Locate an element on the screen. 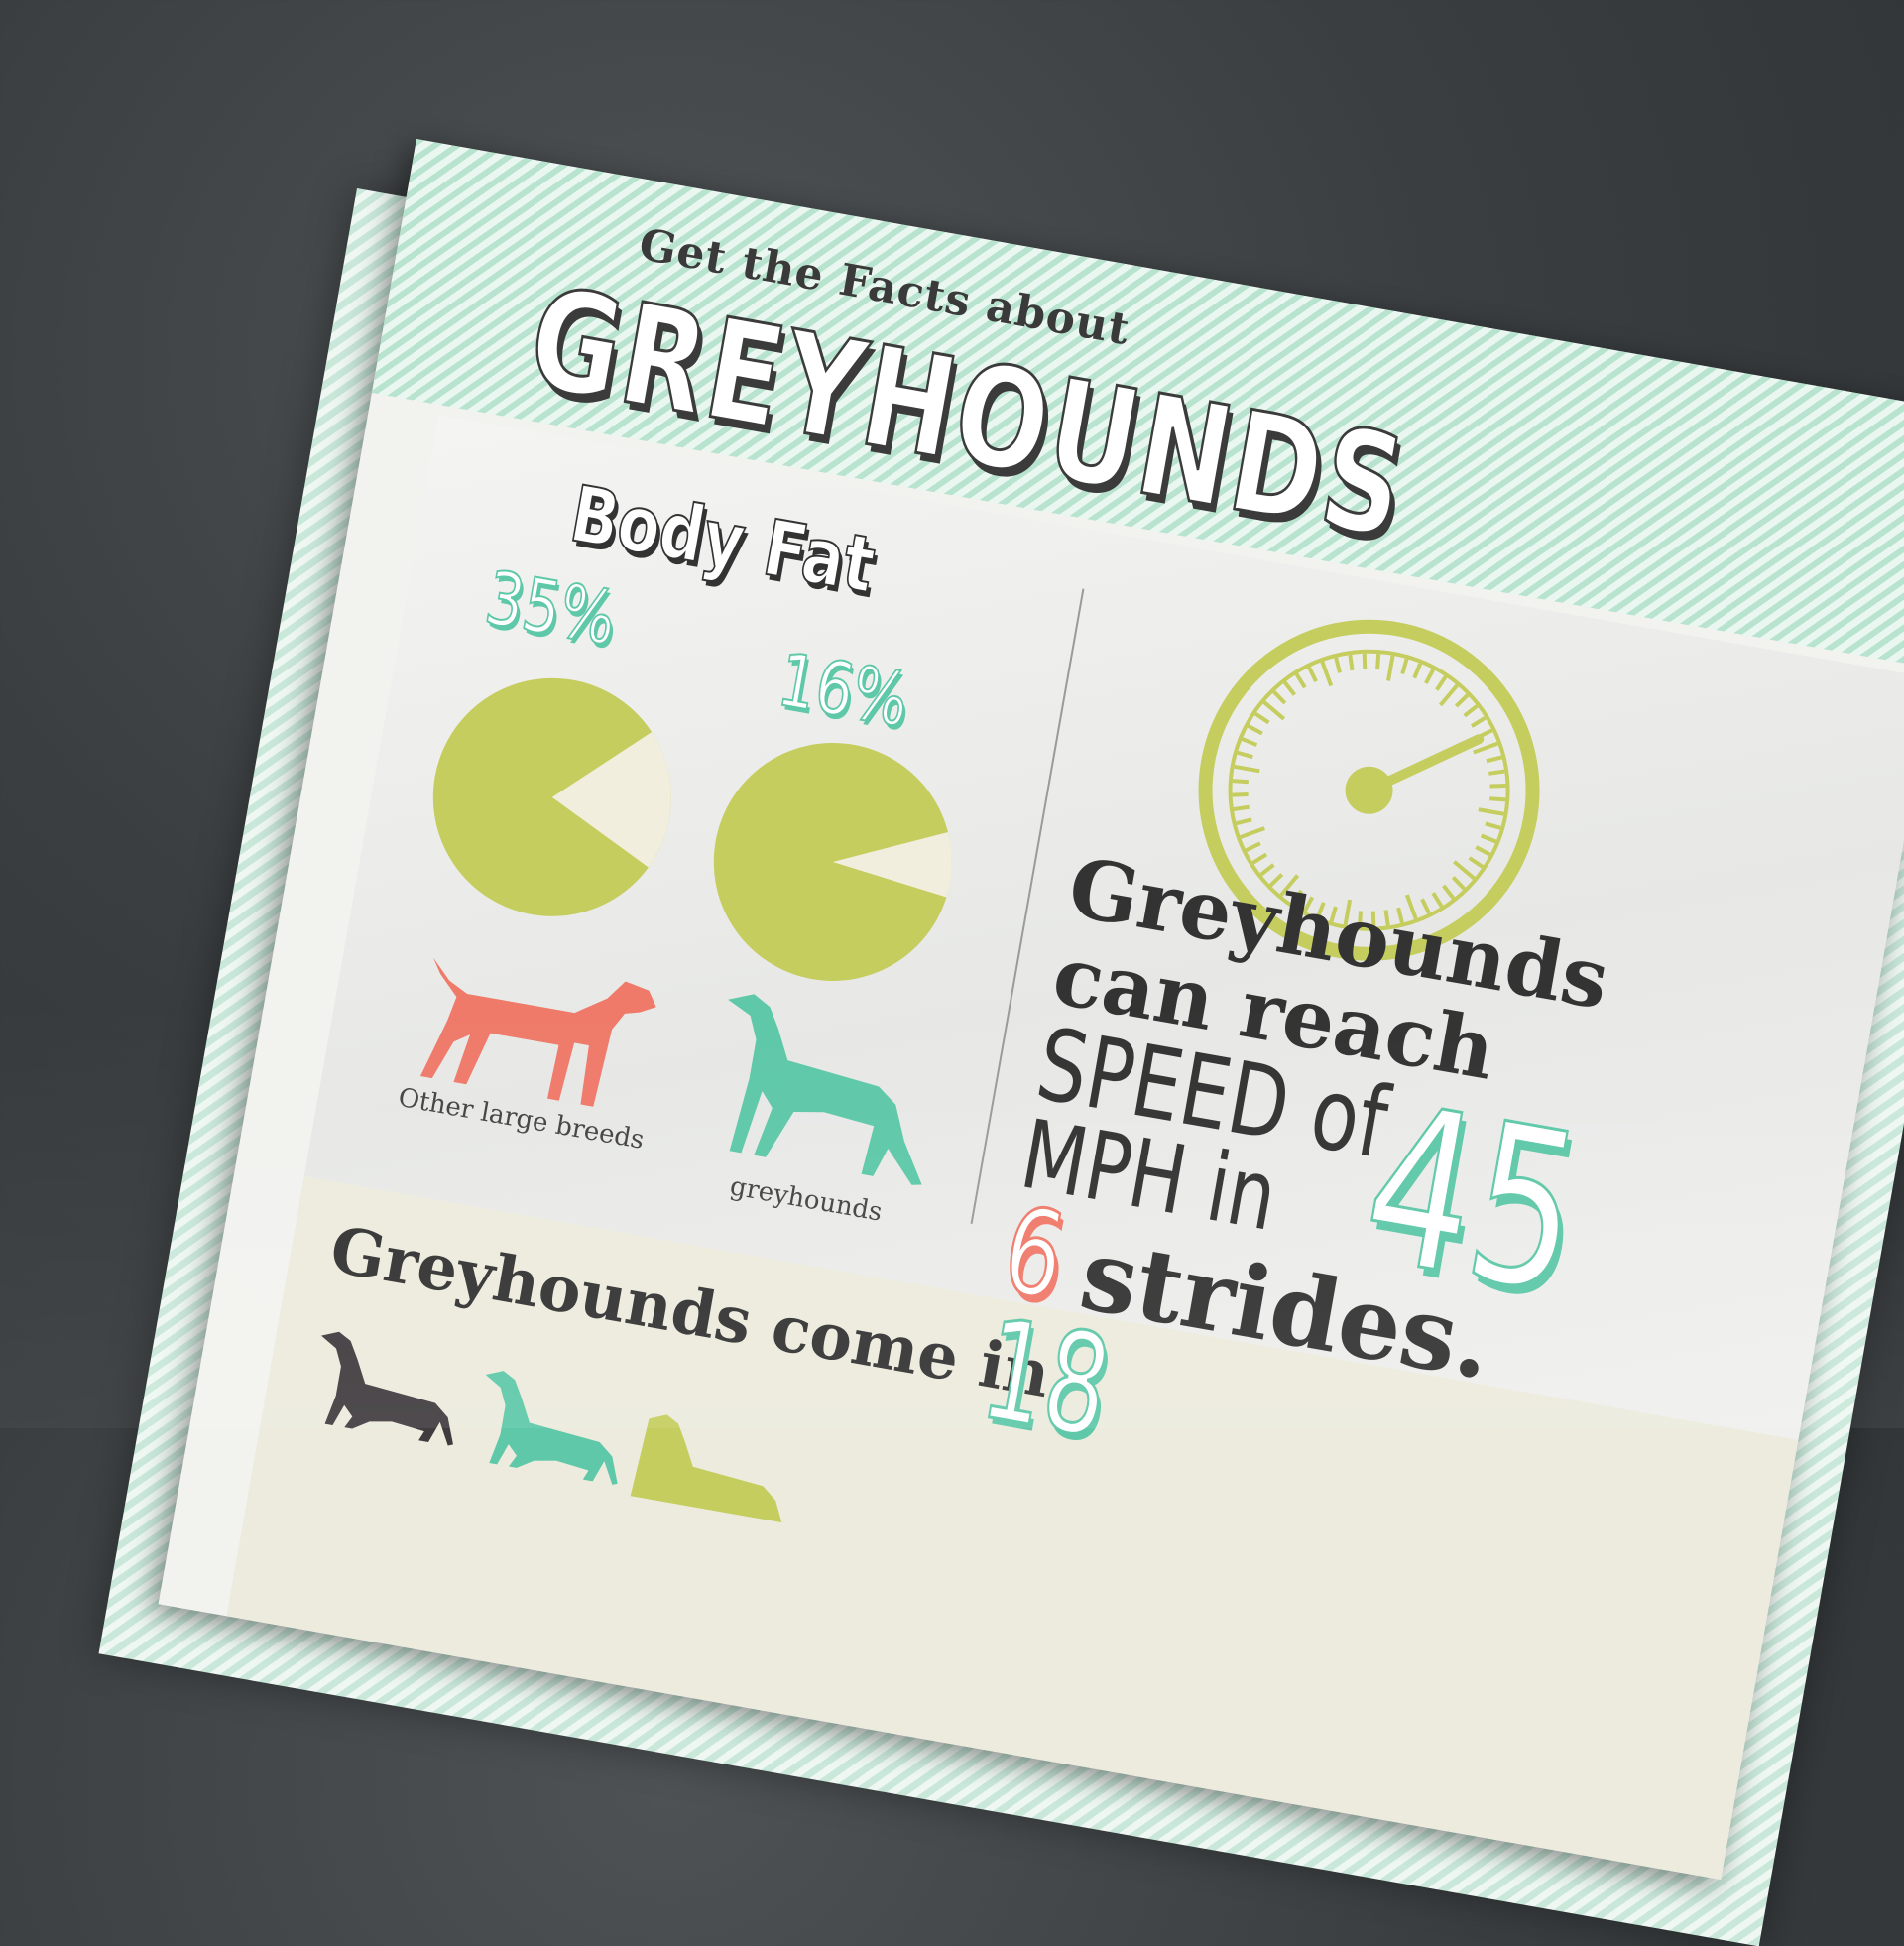  greyhound-mint-icon is located at coordinates (551, 1428).